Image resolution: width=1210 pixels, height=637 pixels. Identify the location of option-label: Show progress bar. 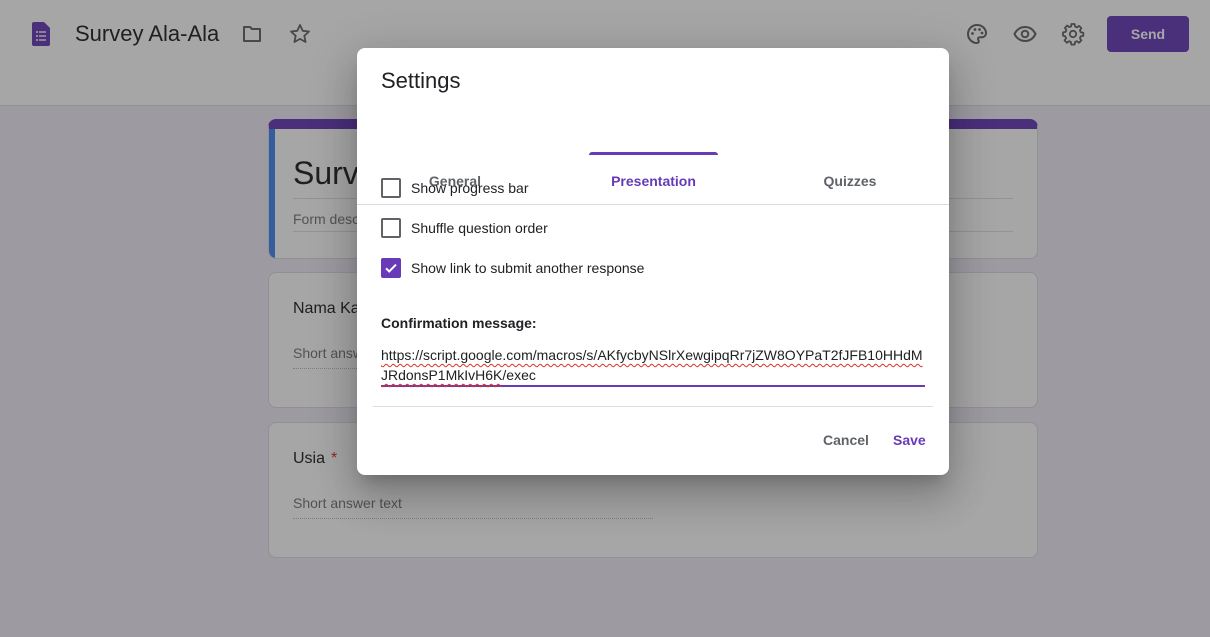
(470, 188).